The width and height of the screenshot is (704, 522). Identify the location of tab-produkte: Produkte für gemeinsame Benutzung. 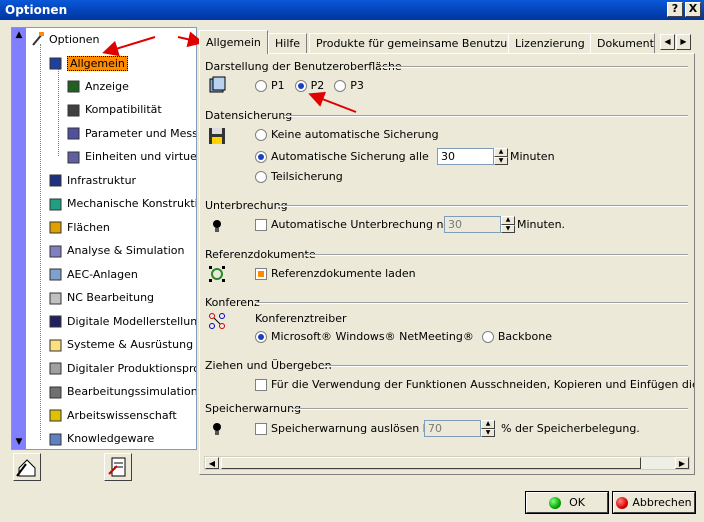
(419, 43).